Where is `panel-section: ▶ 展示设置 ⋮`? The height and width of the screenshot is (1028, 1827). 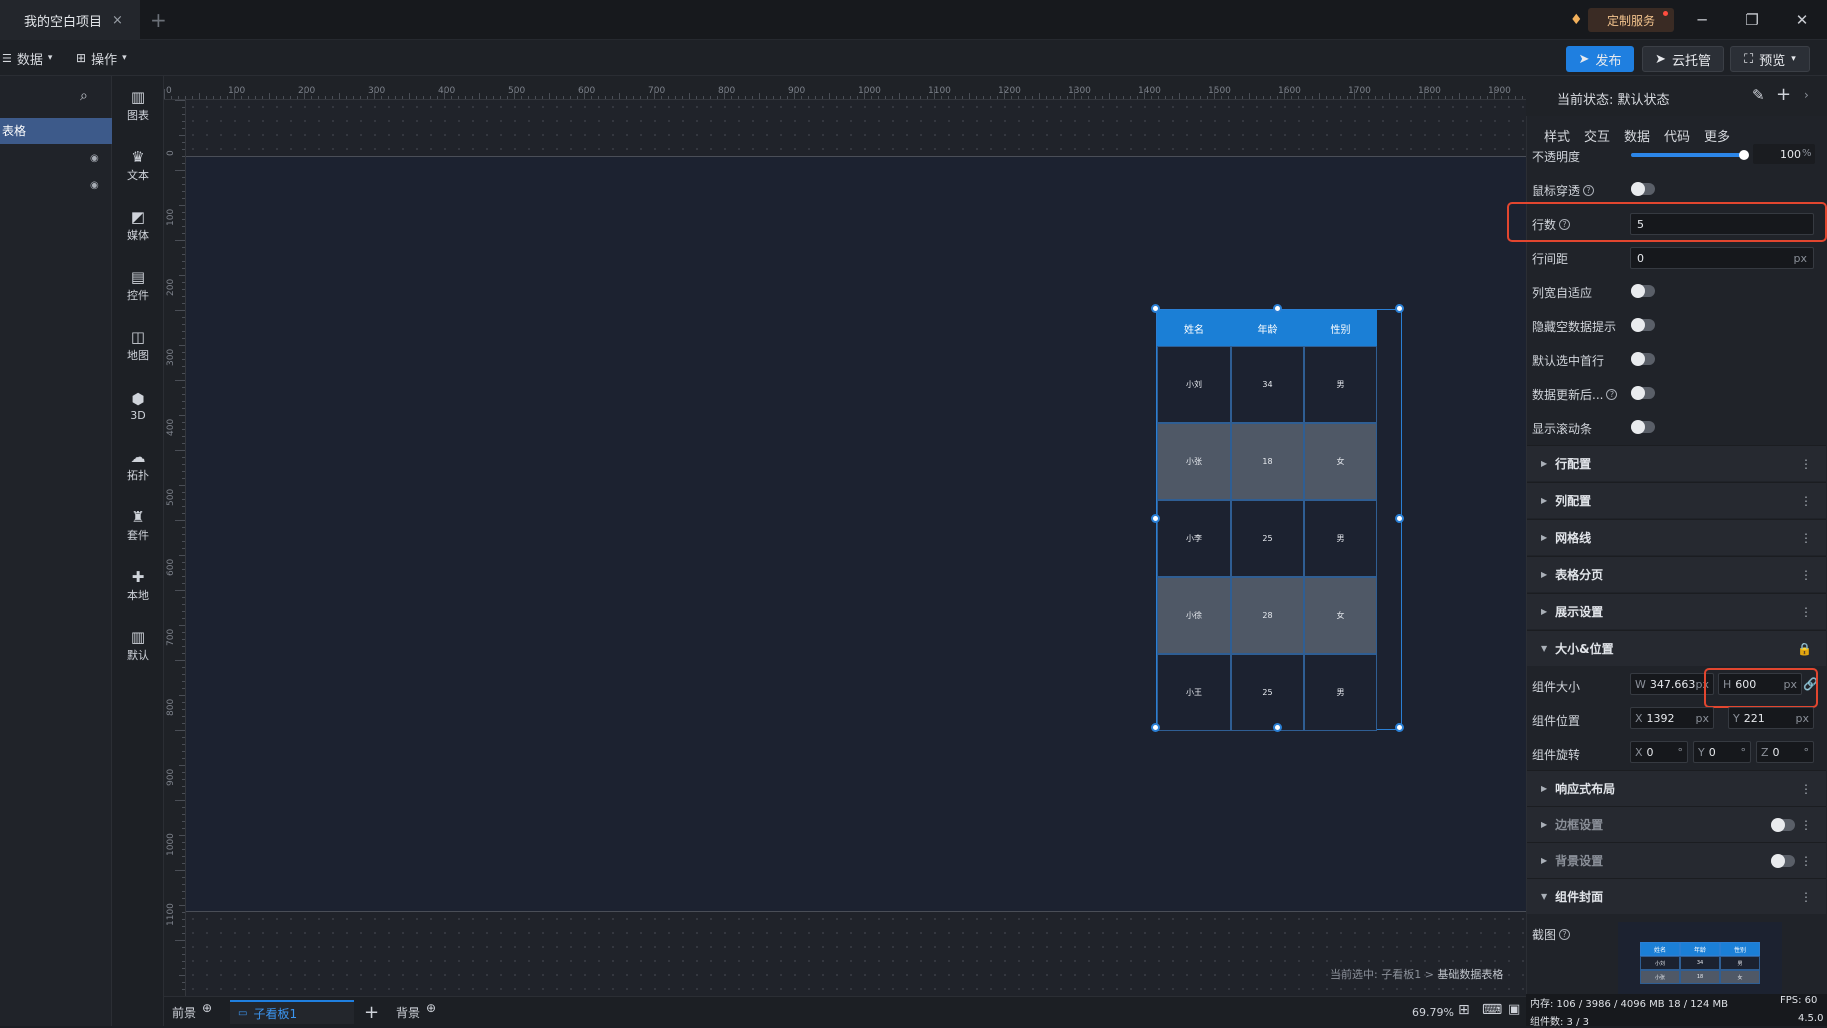 panel-section: ▶ 展示设置 ⋮ is located at coordinates (1676, 611).